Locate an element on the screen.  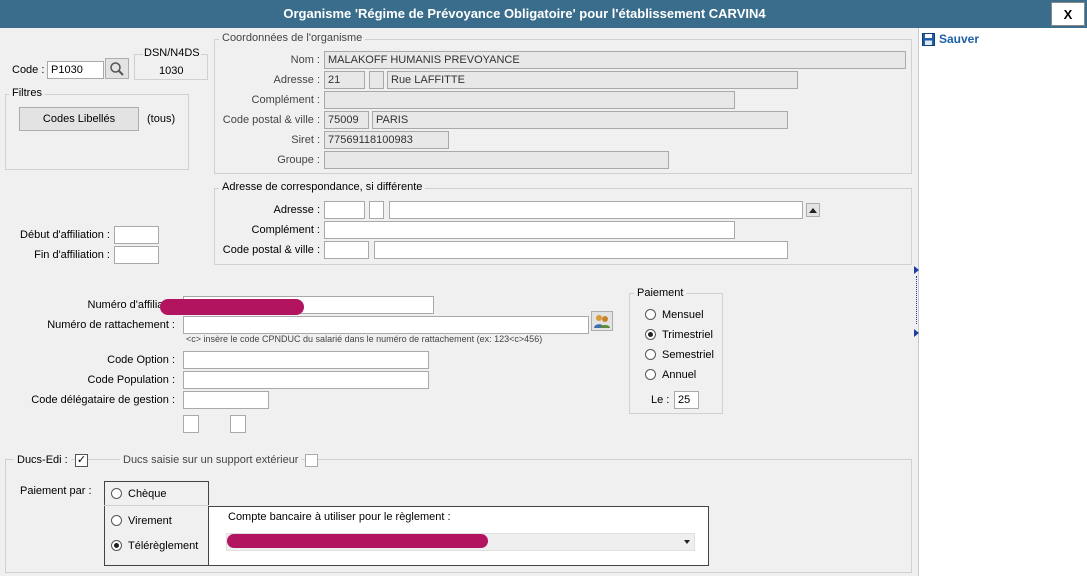
right-action-panel is located at coordinates (1002, 302).